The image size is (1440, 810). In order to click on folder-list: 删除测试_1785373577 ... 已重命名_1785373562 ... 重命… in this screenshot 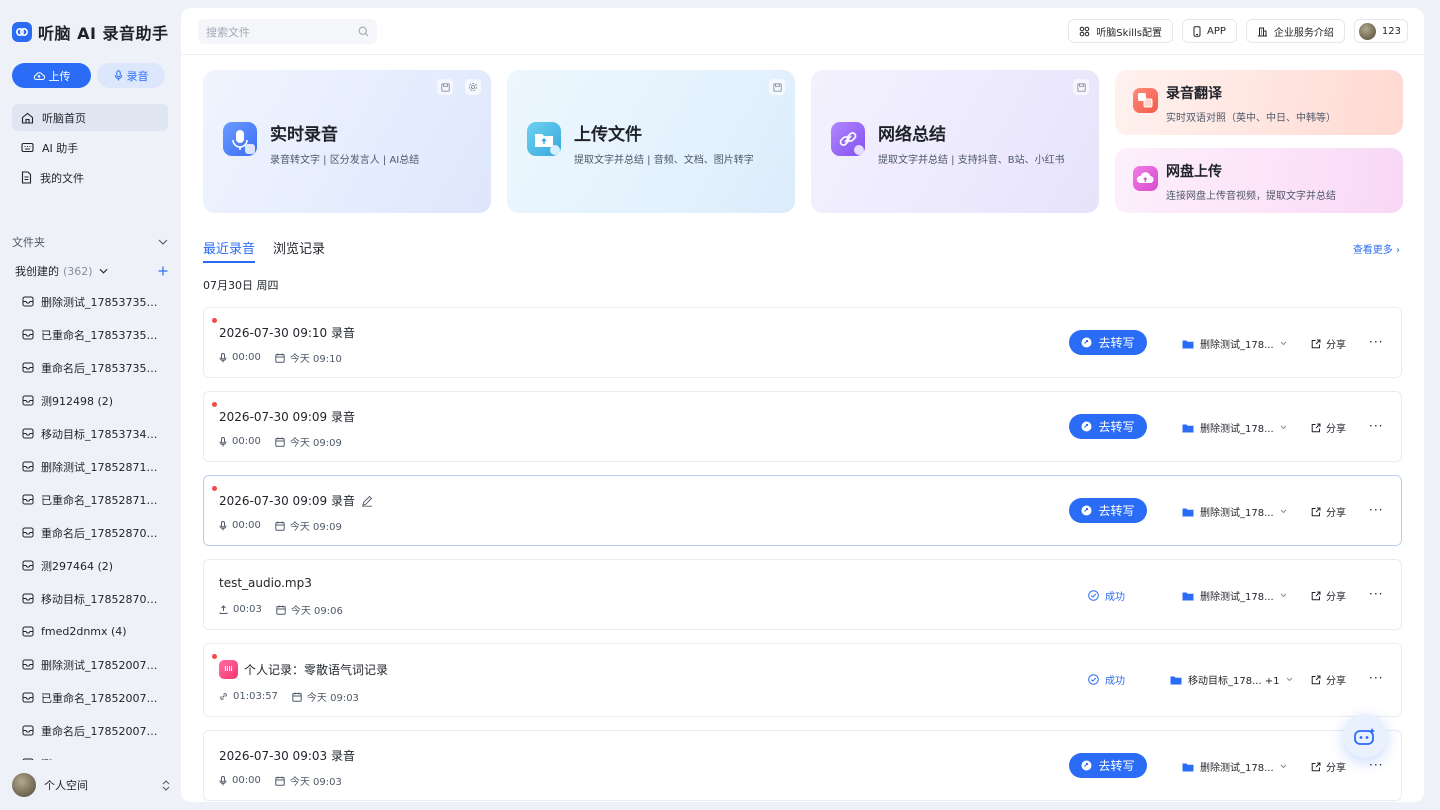, I will do `click(95, 522)`.